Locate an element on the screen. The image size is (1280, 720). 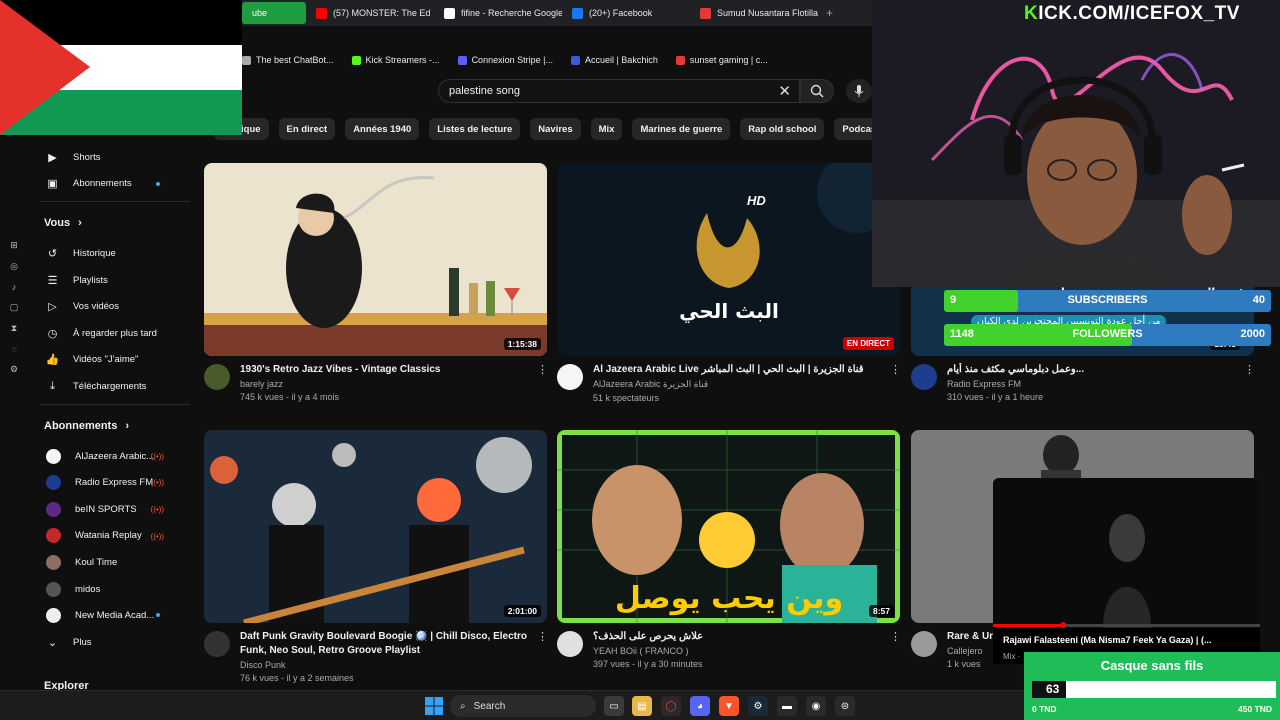
sidebar-item: ▷ Vos vidéos is located at coordinates (113, 306).